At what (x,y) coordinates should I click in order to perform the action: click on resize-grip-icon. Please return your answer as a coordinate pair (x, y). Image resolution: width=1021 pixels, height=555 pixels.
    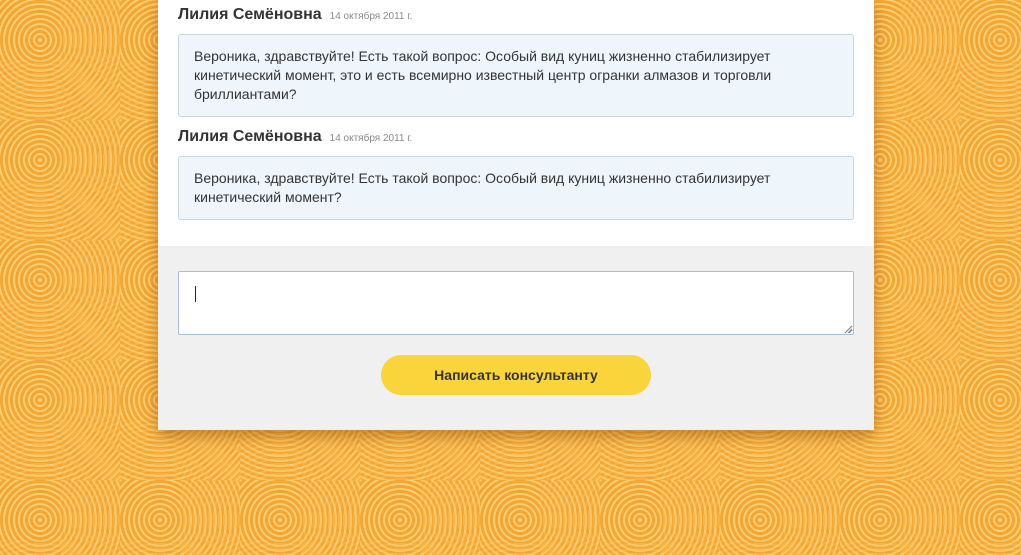
    Looking at the image, I should click on (848, 329).